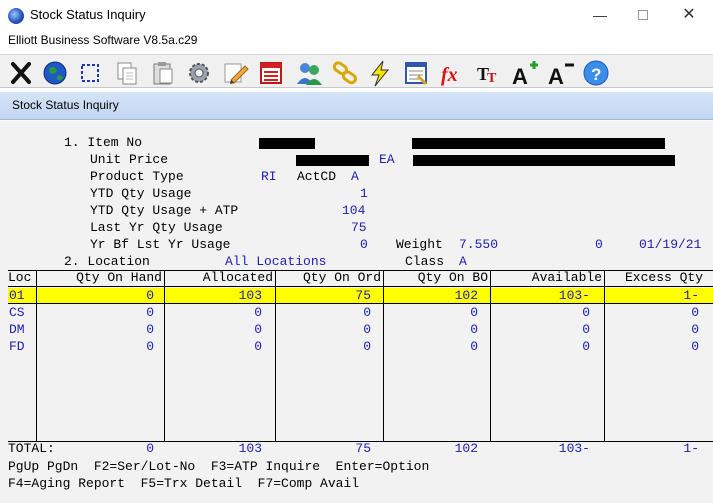 This screenshot has height=503, width=713. I want to click on font-button: TT, so click(487, 72).